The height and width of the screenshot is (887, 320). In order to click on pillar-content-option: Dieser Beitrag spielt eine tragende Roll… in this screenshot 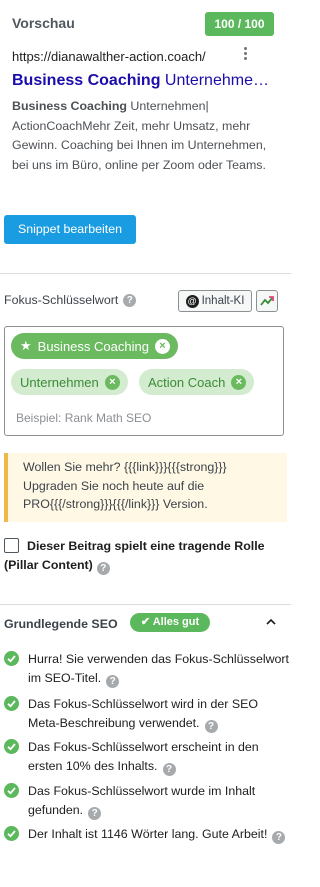, I will do `click(145, 556)`.